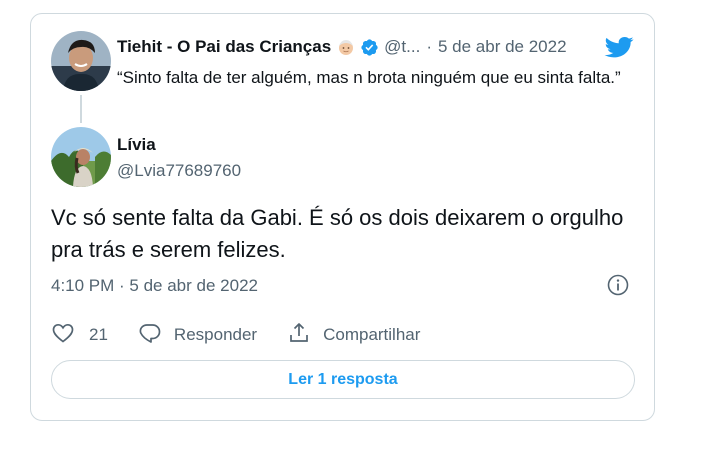  Describe the element at coordinates (224, 47) in the screenshot. I see `quoted-author-name: Tiehit - O Pai das Crianças` at that location.